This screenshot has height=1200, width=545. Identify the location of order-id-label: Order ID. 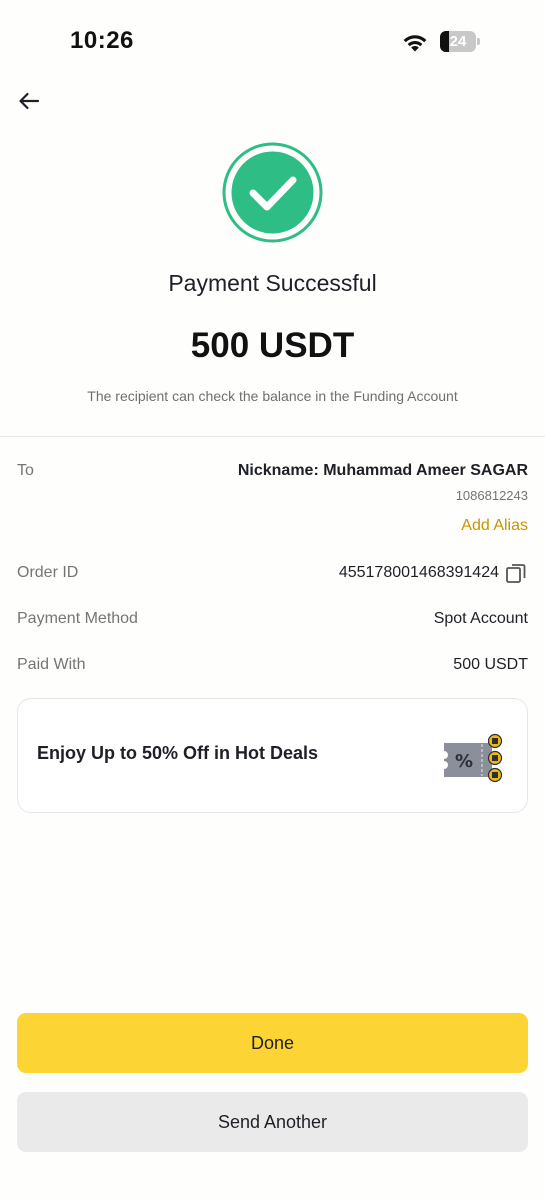
(48, 572).